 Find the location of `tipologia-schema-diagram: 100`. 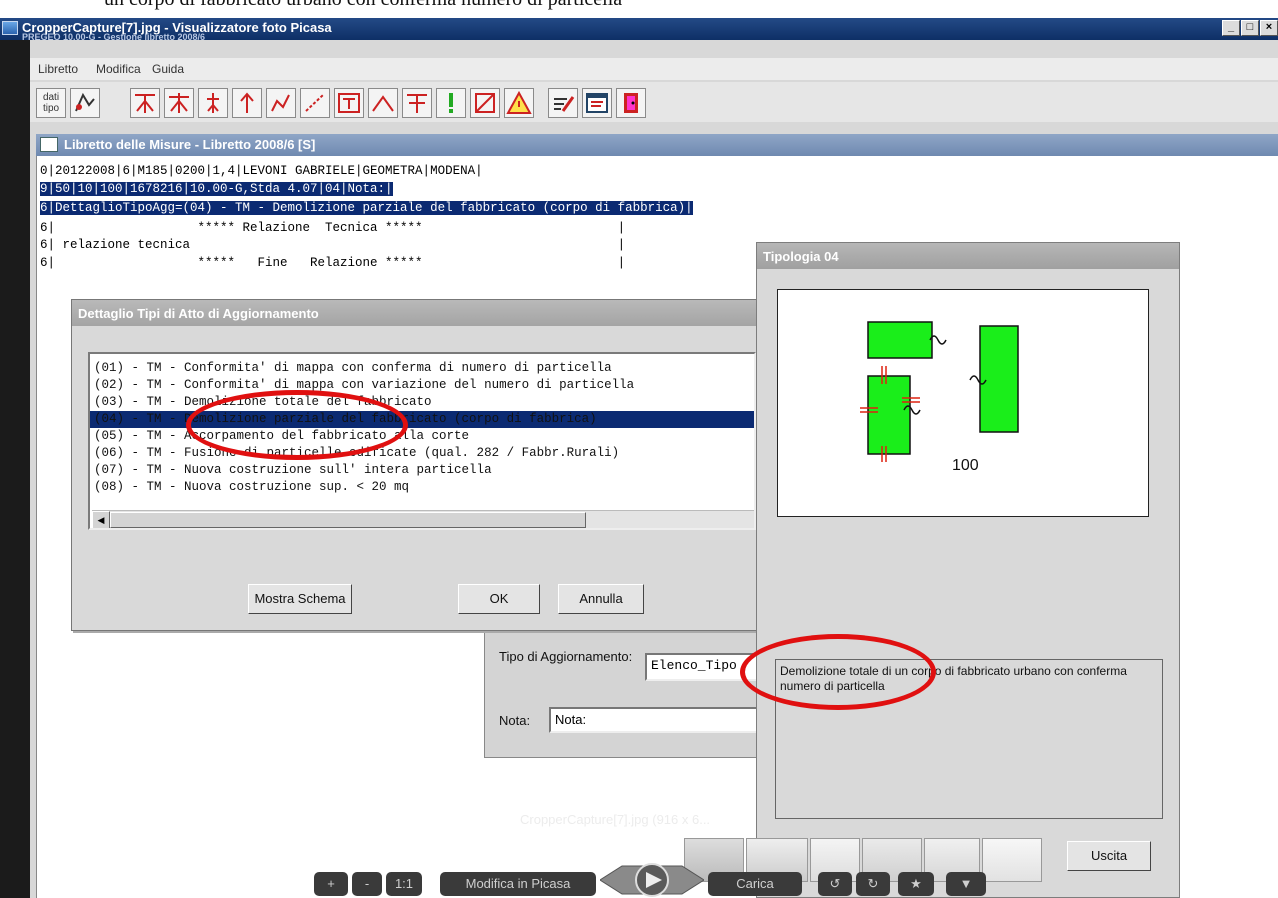

tipologia-schema-diagram: 100 is located at coordinates (963, 403).